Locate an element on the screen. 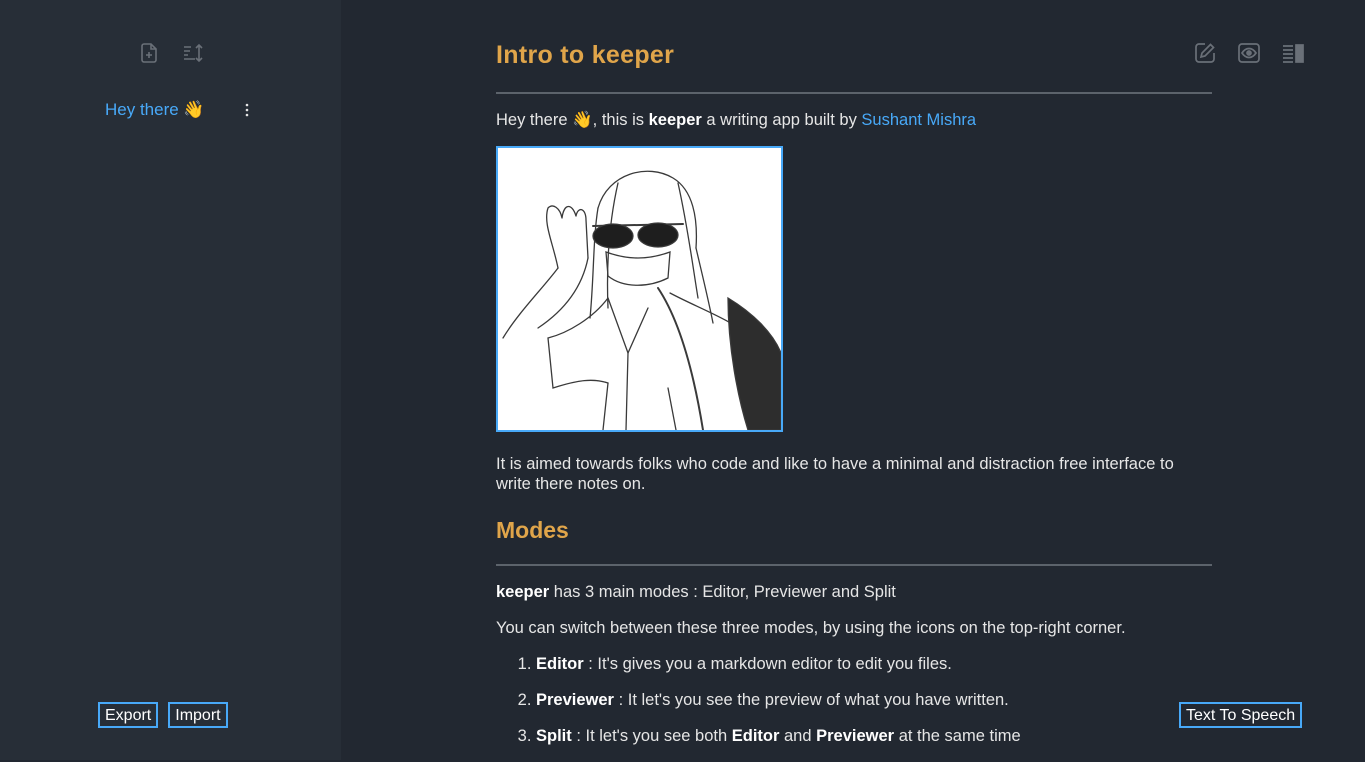  import-button: Import is located at coordinates (198, 715).